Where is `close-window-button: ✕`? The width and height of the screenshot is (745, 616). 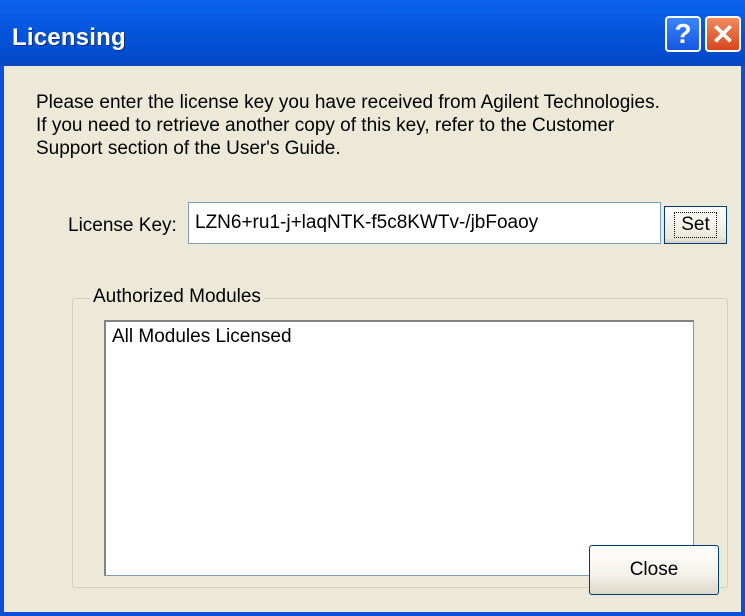
close-window-button: ✕ is located at coordinates (723, 34).